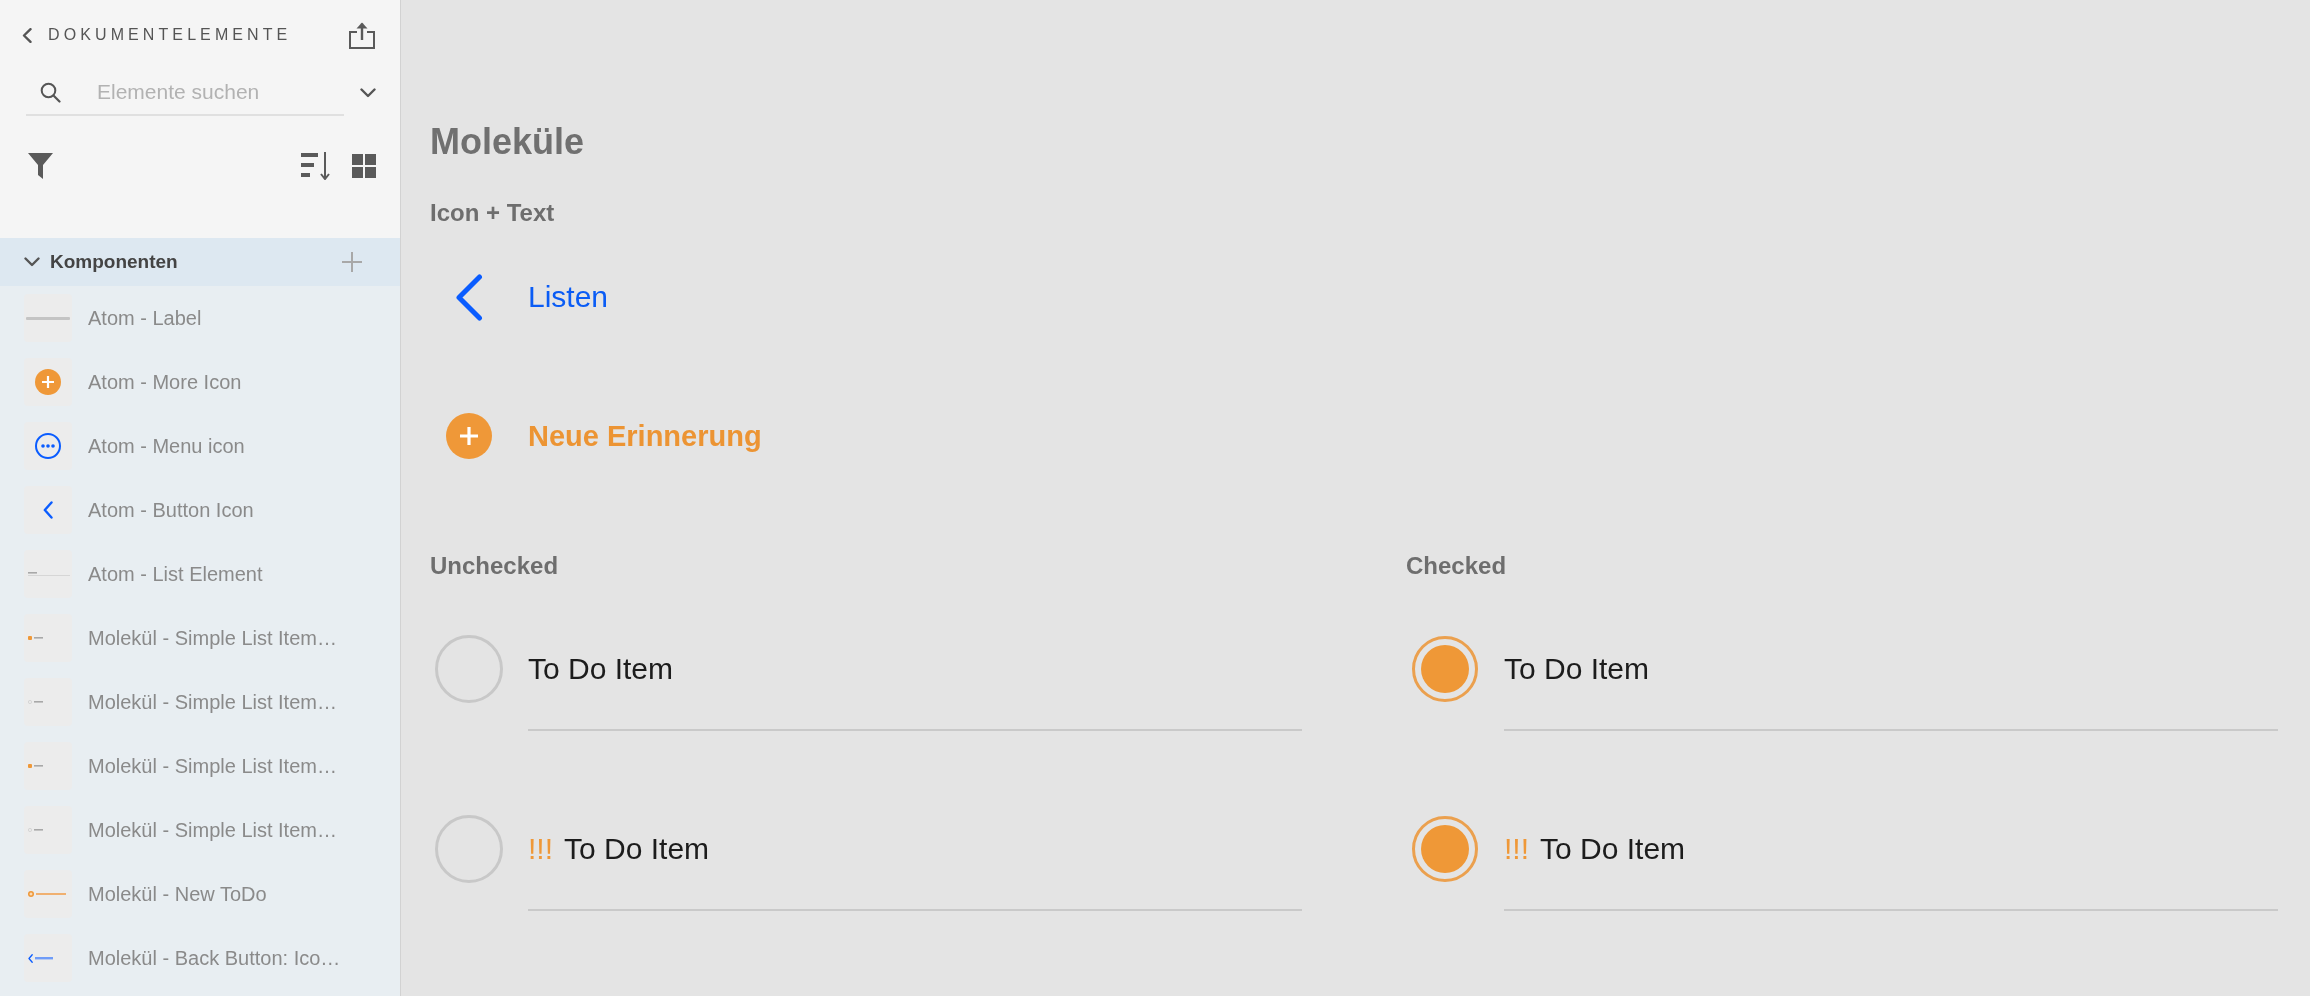 The height and width of the screenshot is (996, 2310). Describe the element at coordinates (368, 93) in the screenshot. I see `dropdown-chevron-icon` at that location.